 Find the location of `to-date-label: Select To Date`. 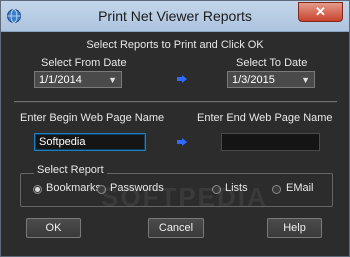

to-date-label: Select To Date is located at coordinates (272, 63).